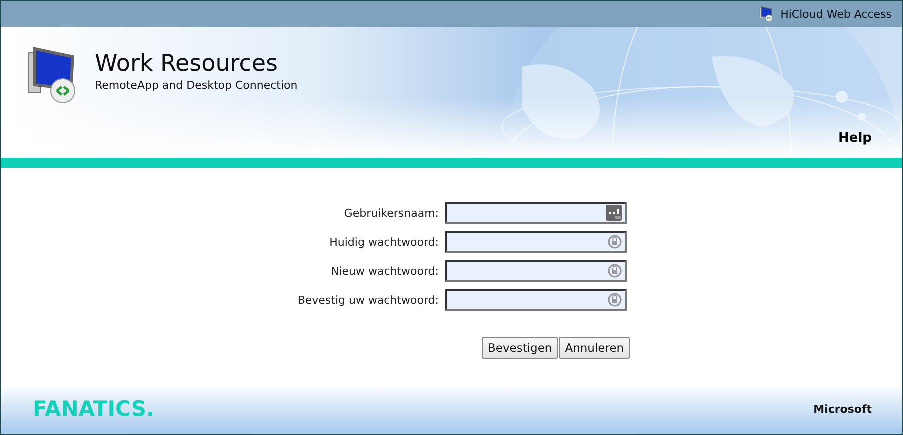 The height and width of the screenshot is (435, 903). What do you see at coordinates (384, 271) in the screenshot?
I see `field-label: Nieuw wachtwoord:` at bounding box center [384, 271].